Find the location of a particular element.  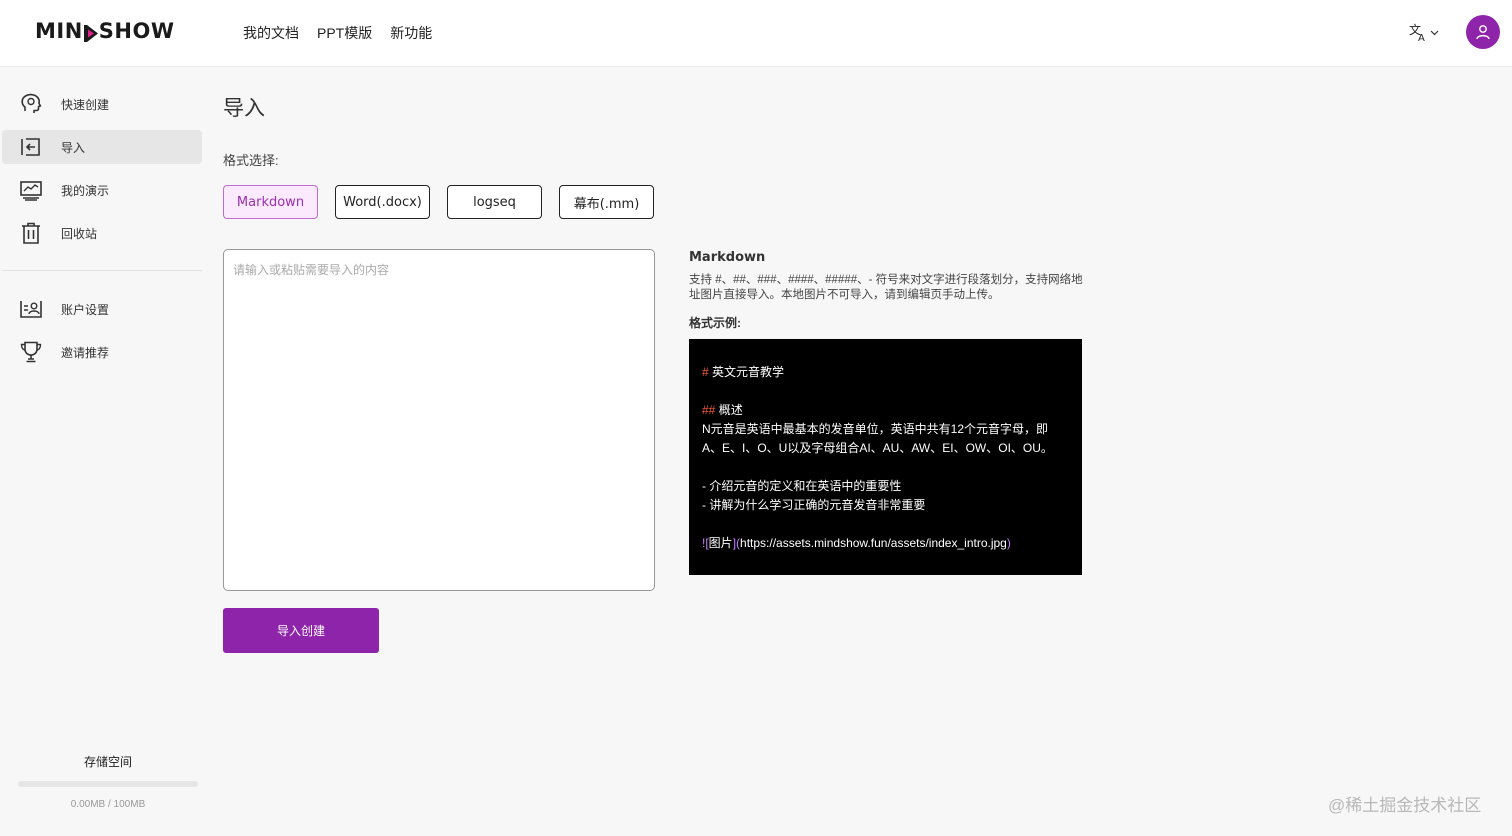

trophy-icon is located at coordinates (31, 352).